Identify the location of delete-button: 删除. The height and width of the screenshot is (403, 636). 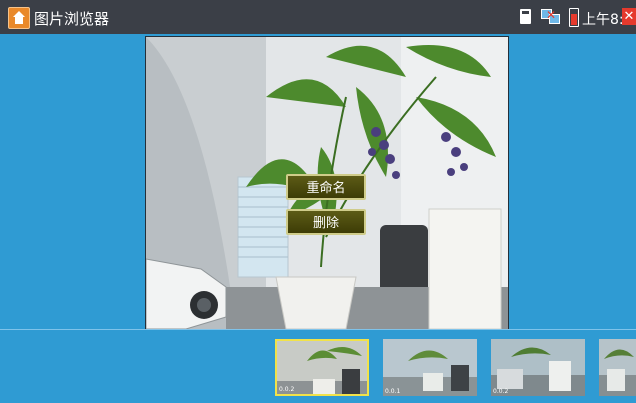
(326, 222).